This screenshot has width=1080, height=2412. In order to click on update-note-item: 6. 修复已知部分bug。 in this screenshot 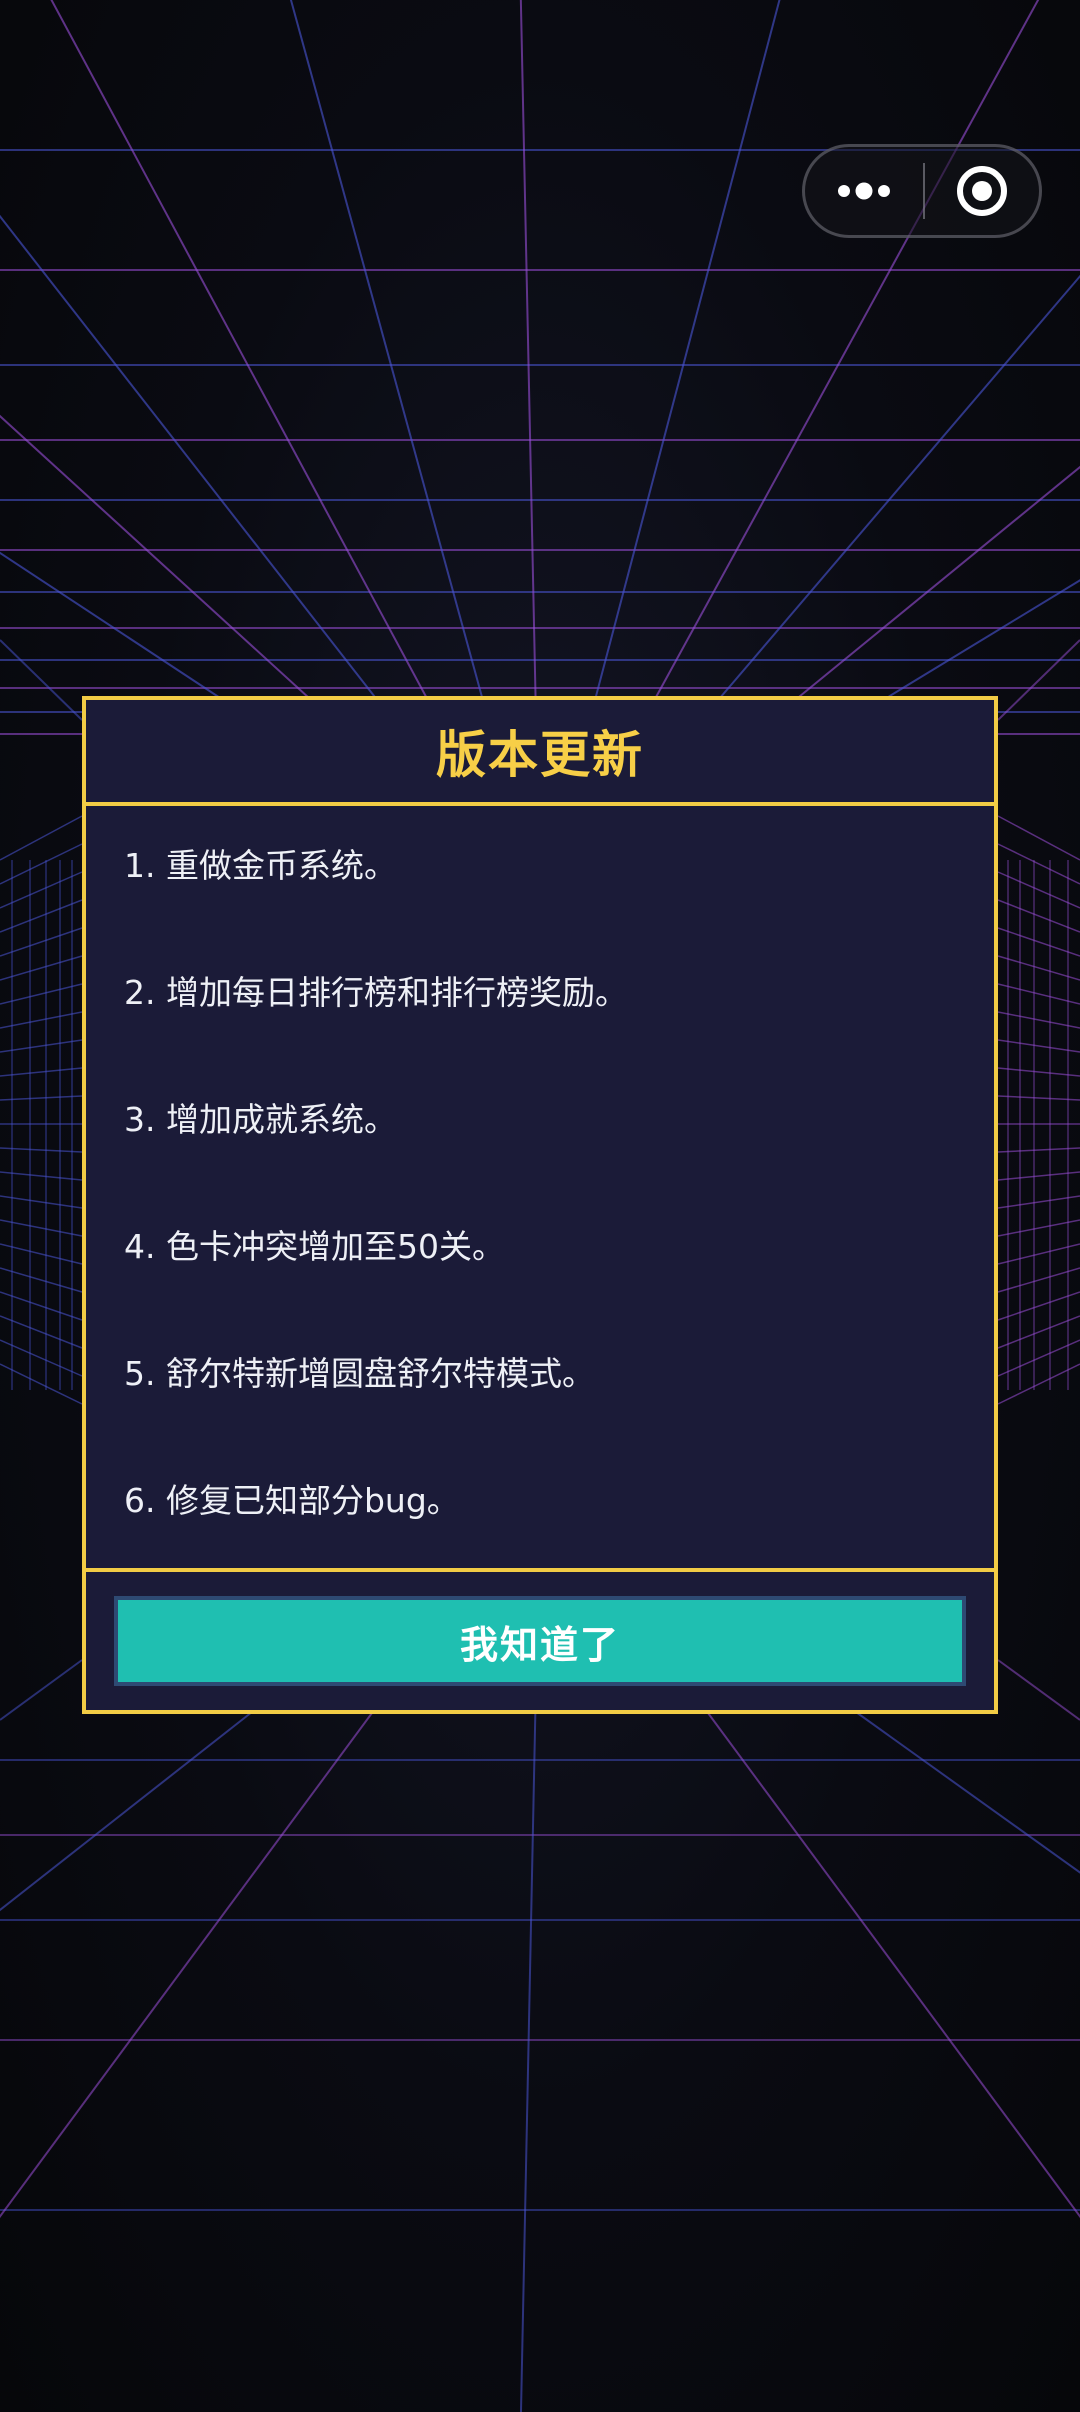, I will do `click(292, 1500)`.